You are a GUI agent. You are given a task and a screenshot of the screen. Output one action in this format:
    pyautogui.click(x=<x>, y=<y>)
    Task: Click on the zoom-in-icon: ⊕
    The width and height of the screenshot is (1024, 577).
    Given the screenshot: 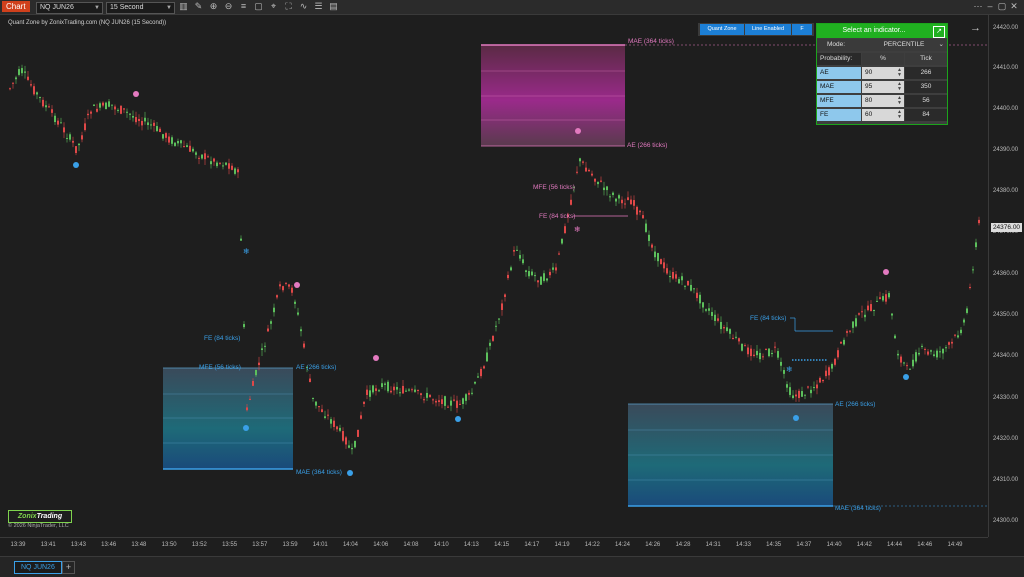 What is the action you would take?
    pyautogui.click(x=213, y=6)
    